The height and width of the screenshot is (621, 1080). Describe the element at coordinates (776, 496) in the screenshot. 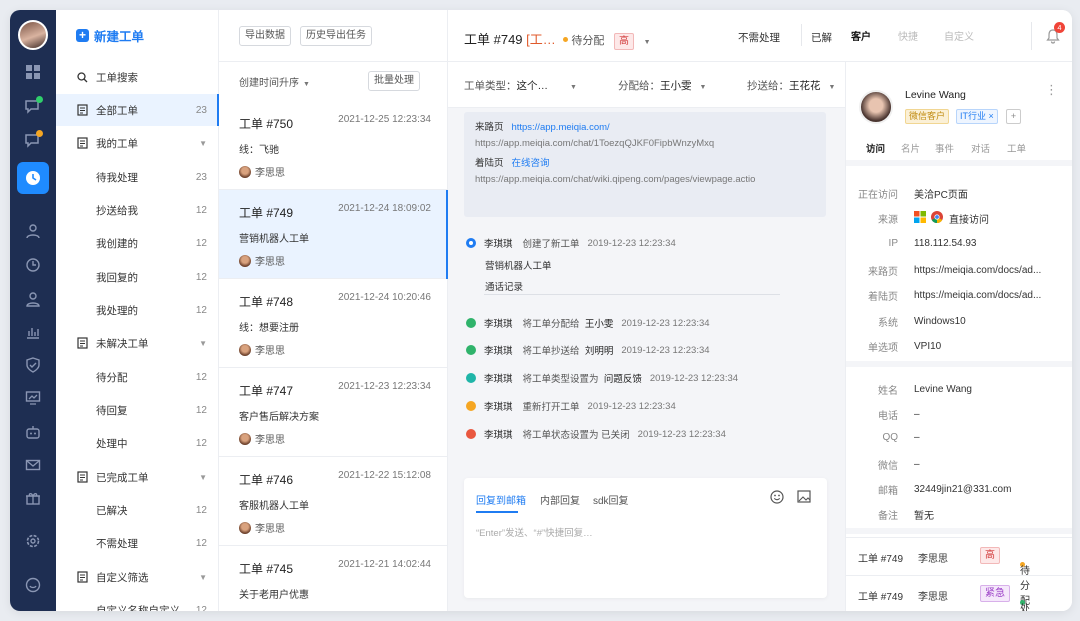

I see `emoji-icon` at that location.